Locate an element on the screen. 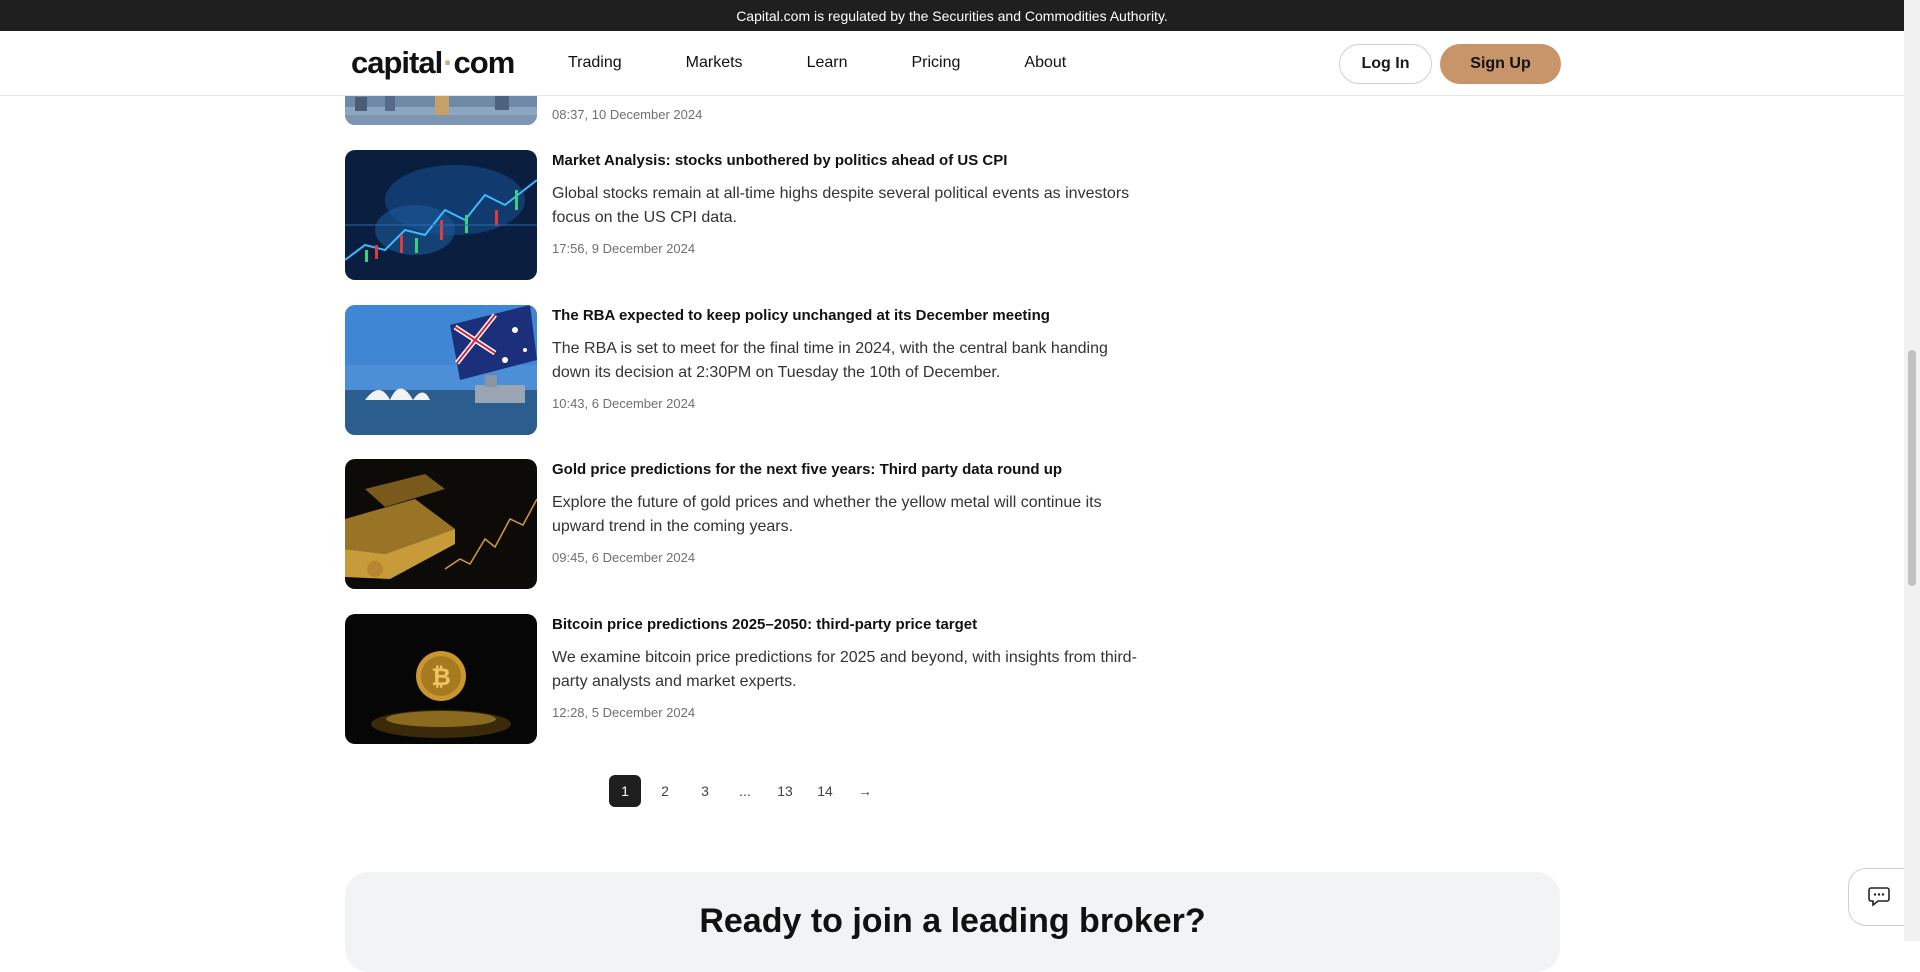 The width and height of the screenshot is (1920, 972). article-time: 10:43, 6 December 2024 is located at coordinates (624, 403).